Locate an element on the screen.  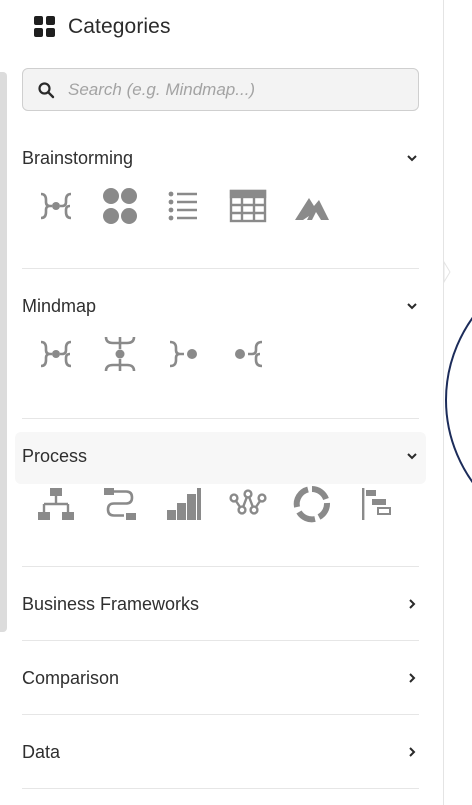
search-input is located at coordinates (233, 89).